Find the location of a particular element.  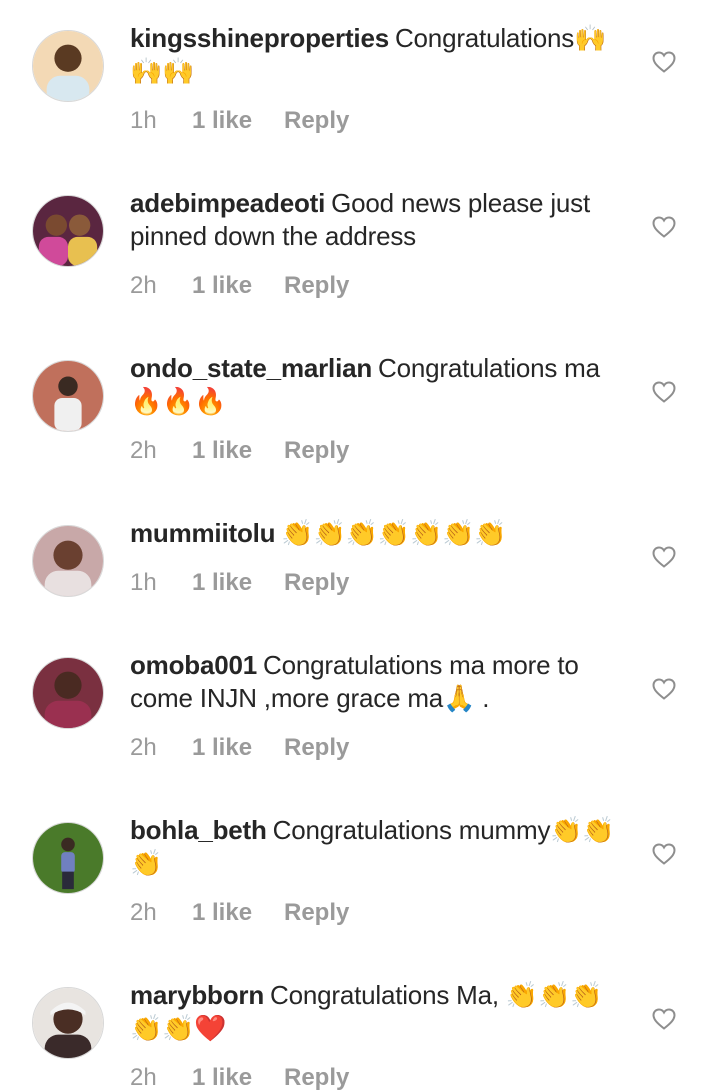

comment-username: mummiitolu is located at coordinates (203, 533).